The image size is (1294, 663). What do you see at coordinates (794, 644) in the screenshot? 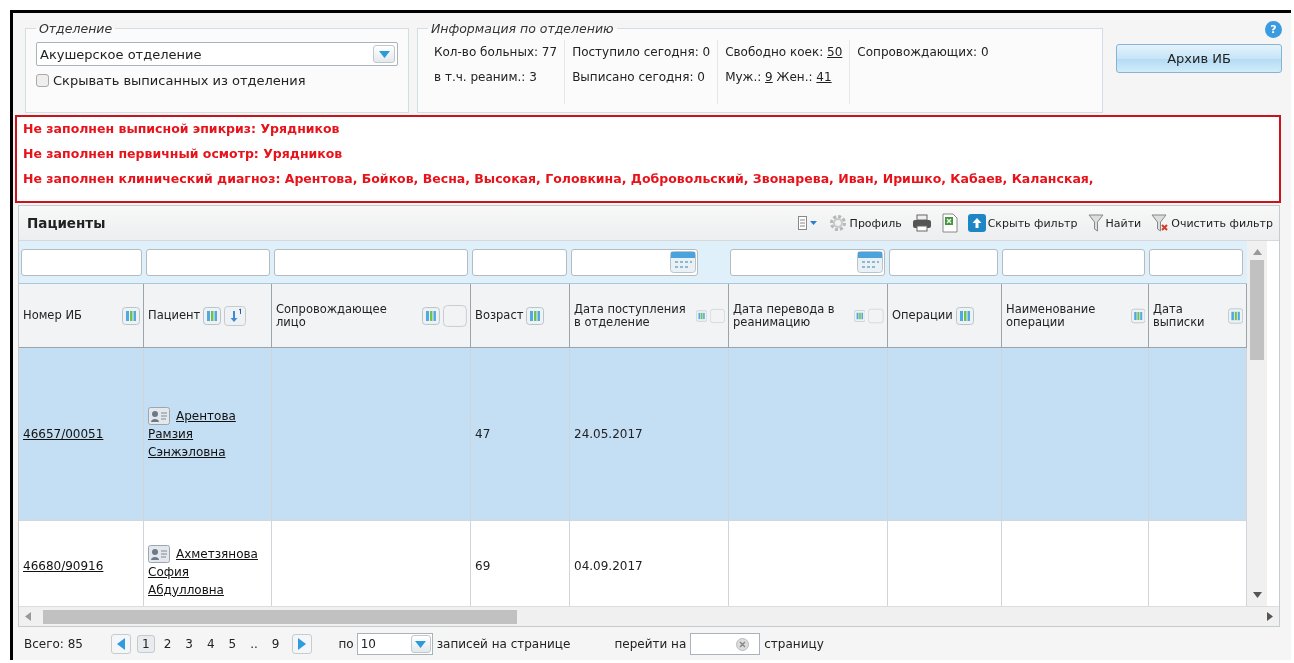
I see `goto-suffix: страницу` at bounding box center [794, 644].